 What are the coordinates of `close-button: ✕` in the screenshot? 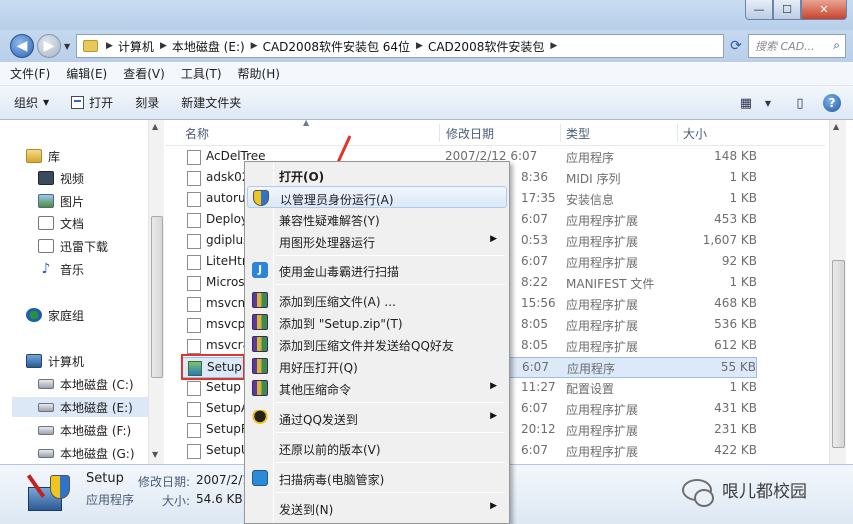 It's located at (824, 10).